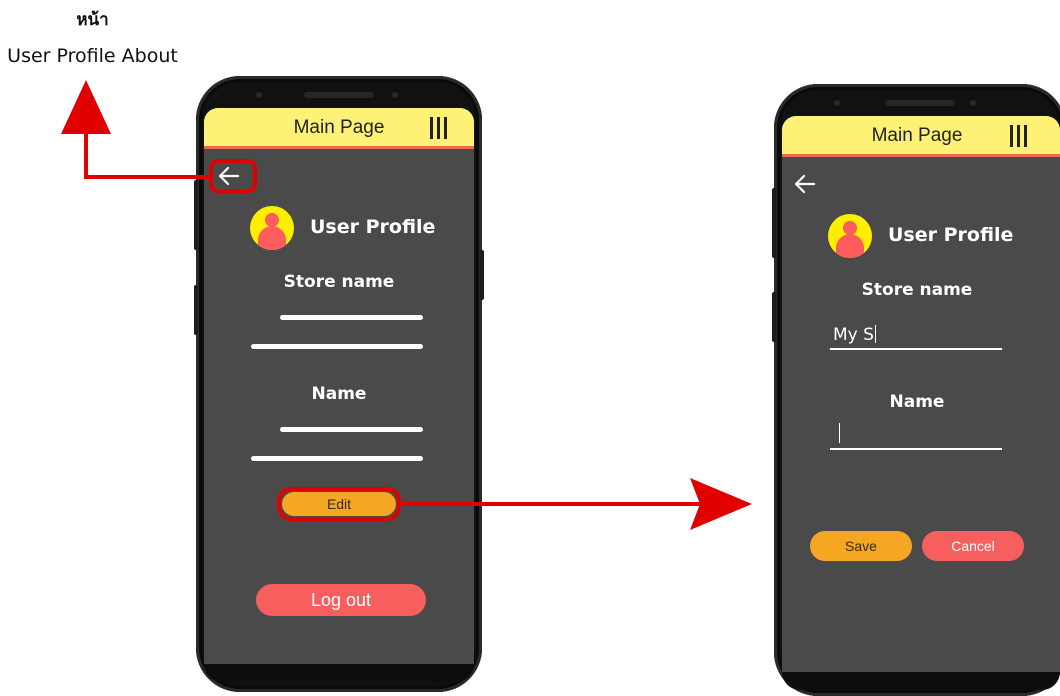 The image size is (1060, 696). Describe the element at coordinates (921, 681) in the screenshot. I see `phone-right-bottom-bezel` at that location.